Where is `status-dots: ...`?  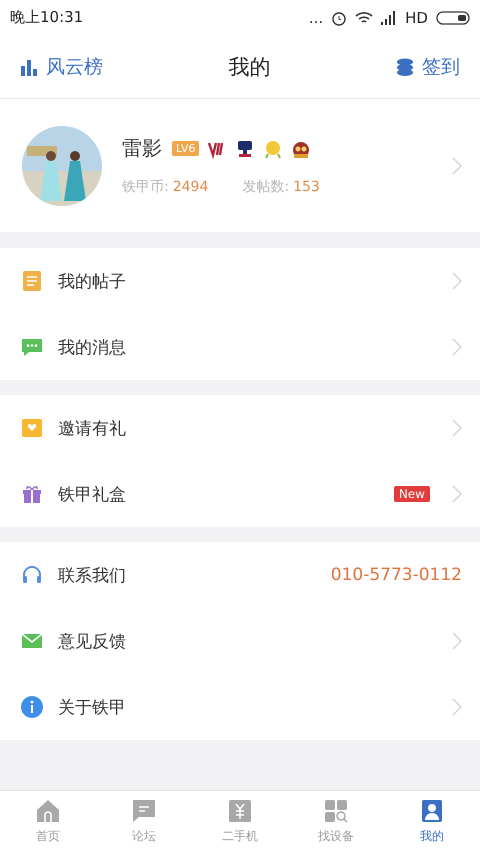 status-dots: ... is located at coordinates (316, 17).